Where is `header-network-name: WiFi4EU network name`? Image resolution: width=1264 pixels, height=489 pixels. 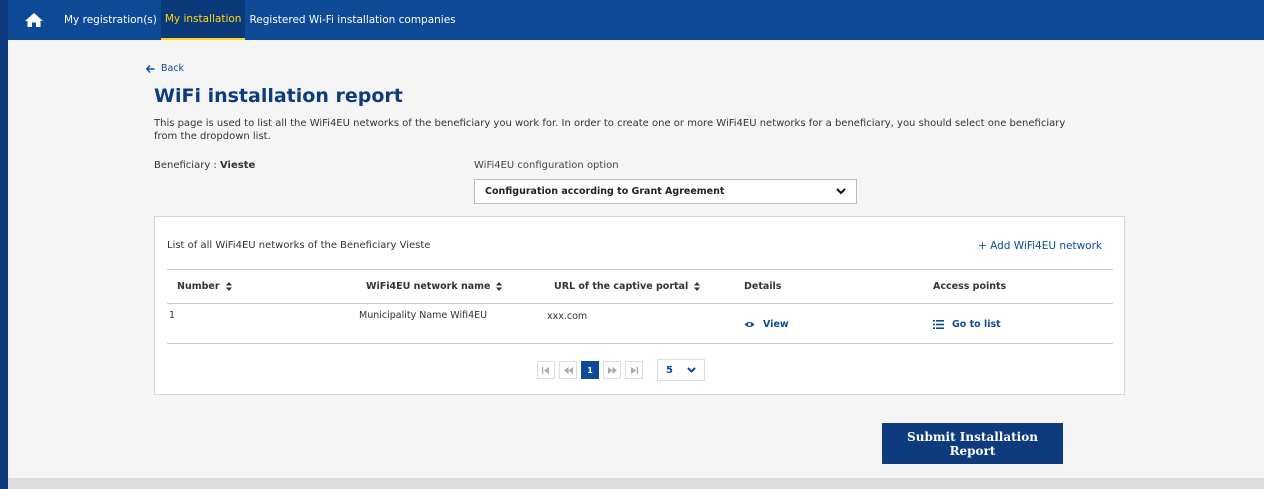
header-network-name: WiFi4EU network name is located at coordinates (434, 286).